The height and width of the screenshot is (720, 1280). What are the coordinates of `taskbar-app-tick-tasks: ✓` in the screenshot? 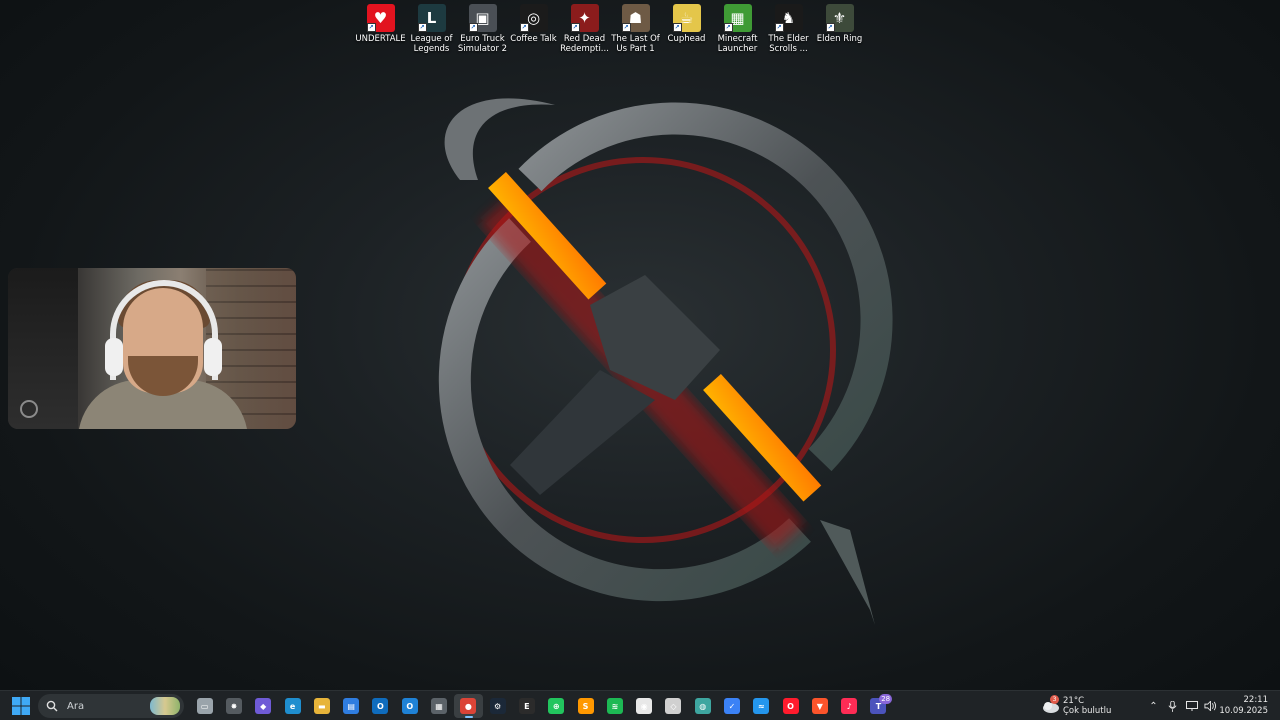 It's located at (731, 706).